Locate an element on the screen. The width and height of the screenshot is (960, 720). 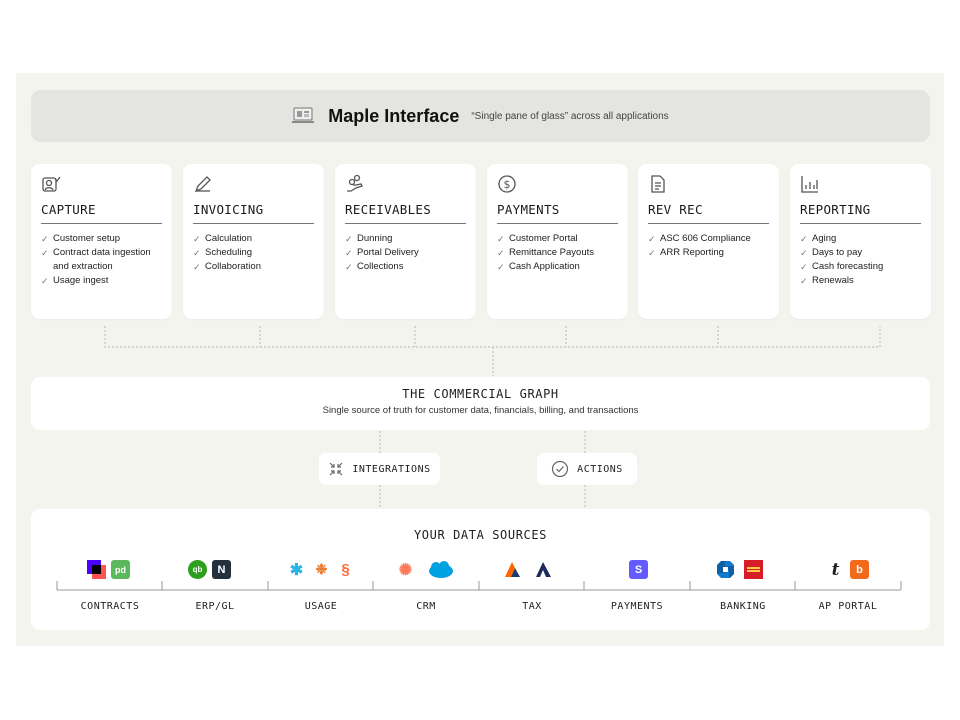
feature-list: ✓ Dunning ✓ Portal Delivery ✓ Collections is located at coordinates (407, 253).